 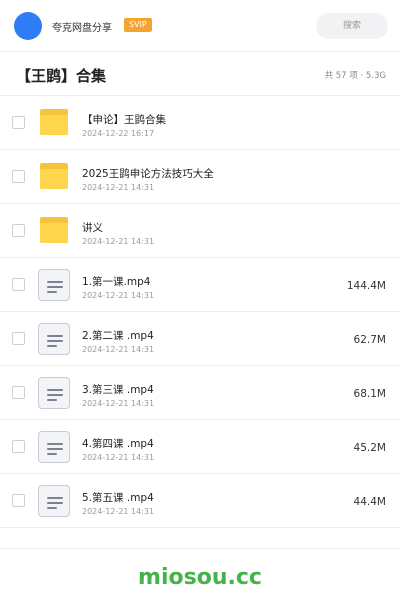 I want to click on file-size: 68.1M, so click(x=369, y=394).